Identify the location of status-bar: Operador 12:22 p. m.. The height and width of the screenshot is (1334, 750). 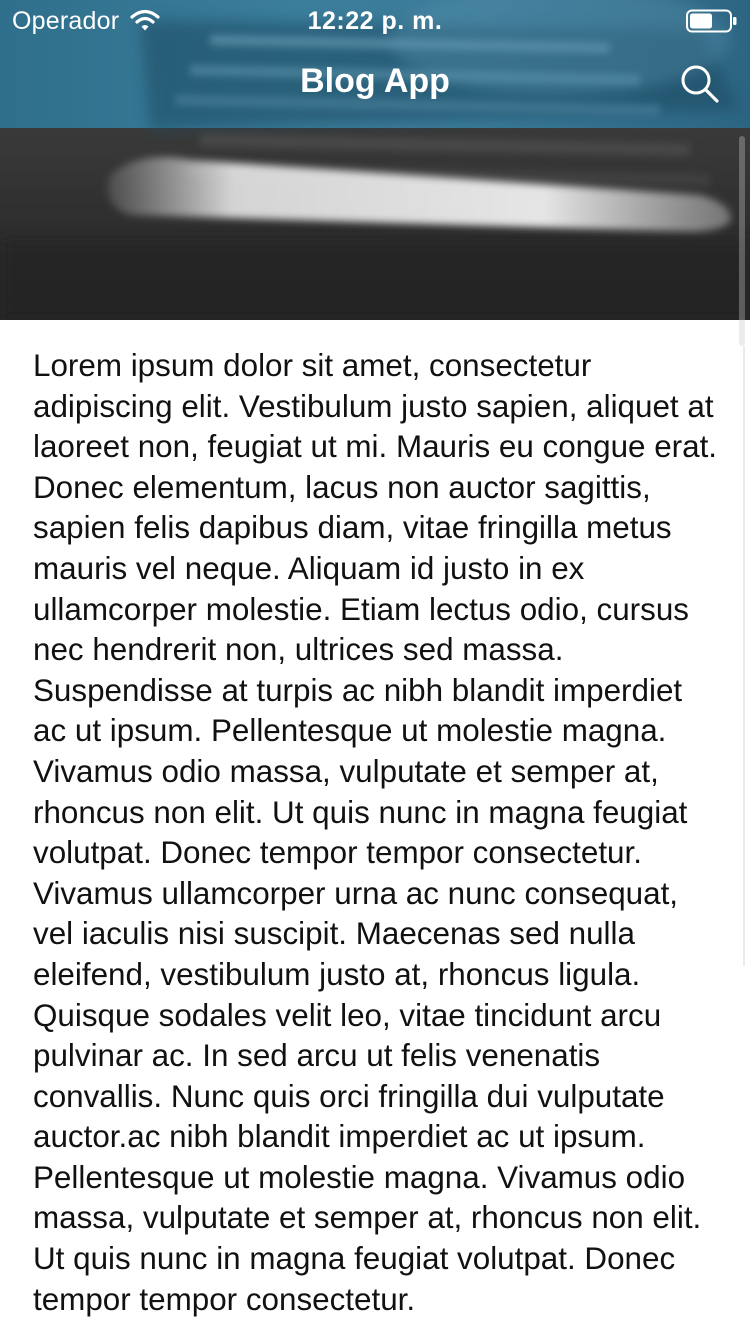
(375, 20).